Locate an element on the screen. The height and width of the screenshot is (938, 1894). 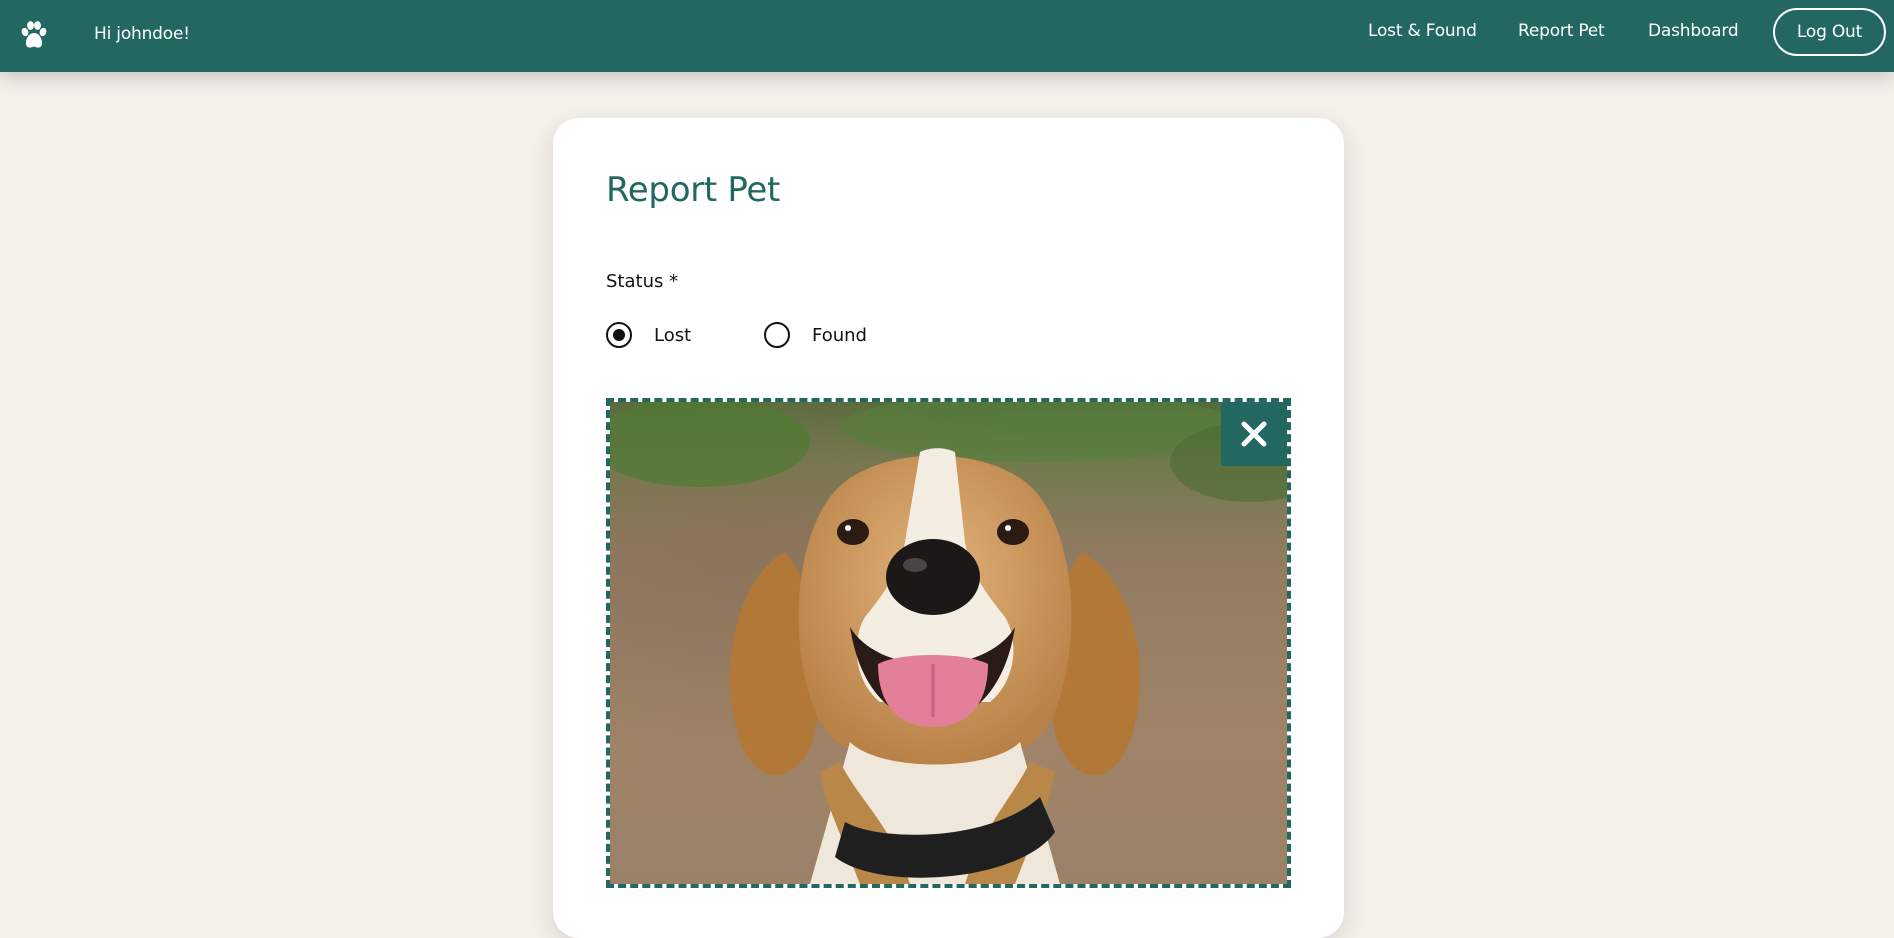
status-option-label: Lost is located at coordinates (673, 335).